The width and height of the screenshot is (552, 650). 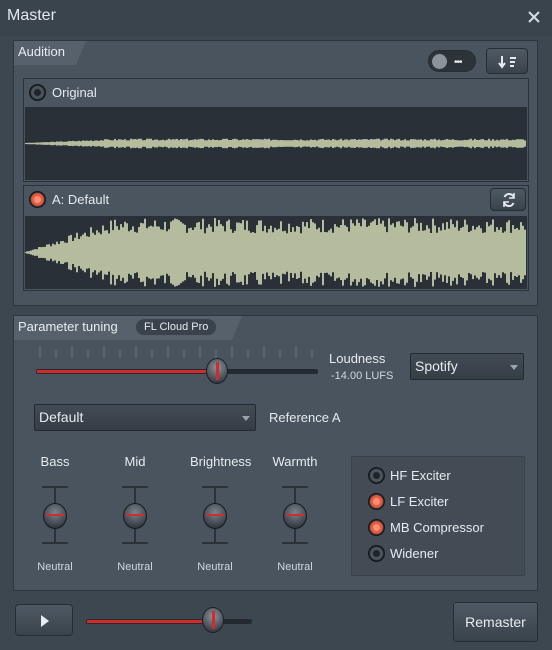 What do you see at coordinates (150, 621) in the screenshot?
I see `volume-fill` at bounding box center [150, 621].